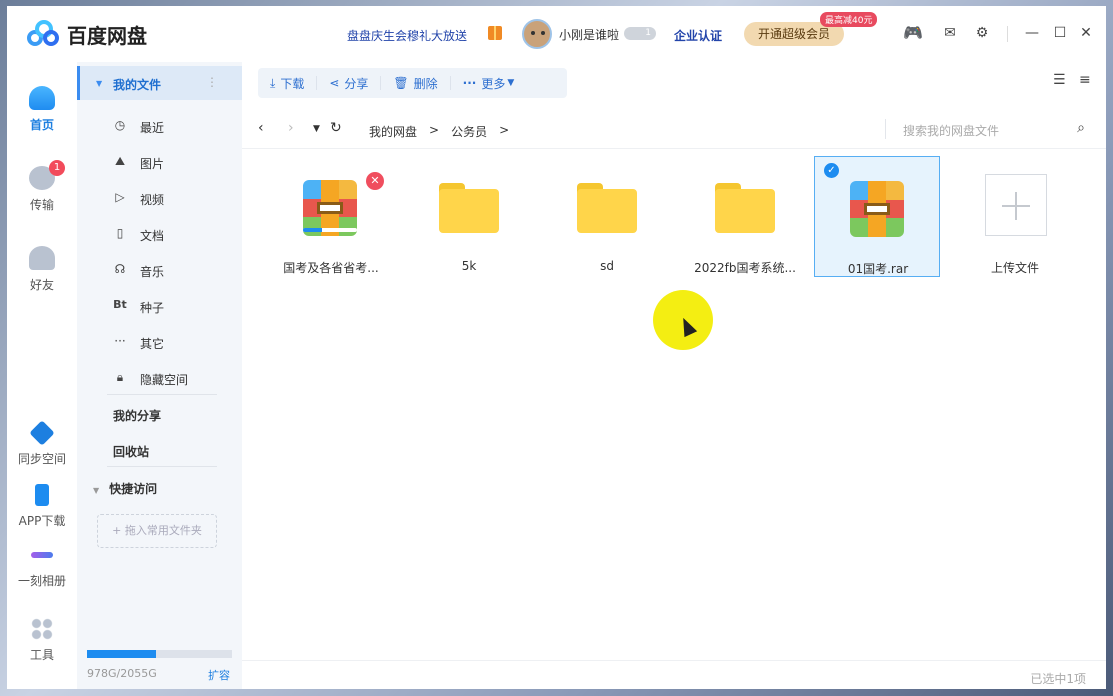 The image size is (1113, 696). I want to click on minimize-icon: —, so click(1032, 33).